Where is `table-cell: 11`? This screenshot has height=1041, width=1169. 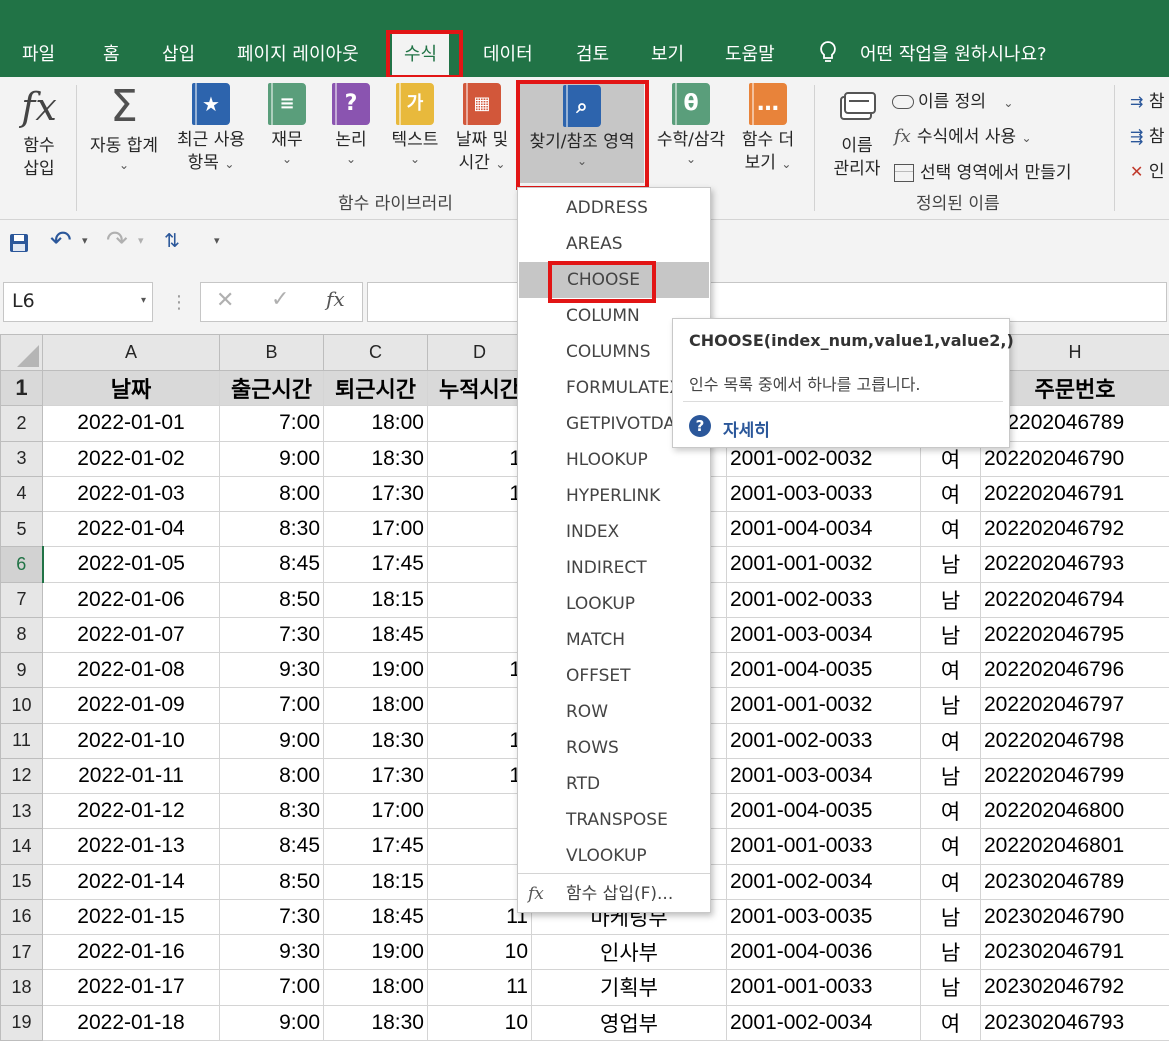 table-cell: 11 is located at coordinates (479, 917).